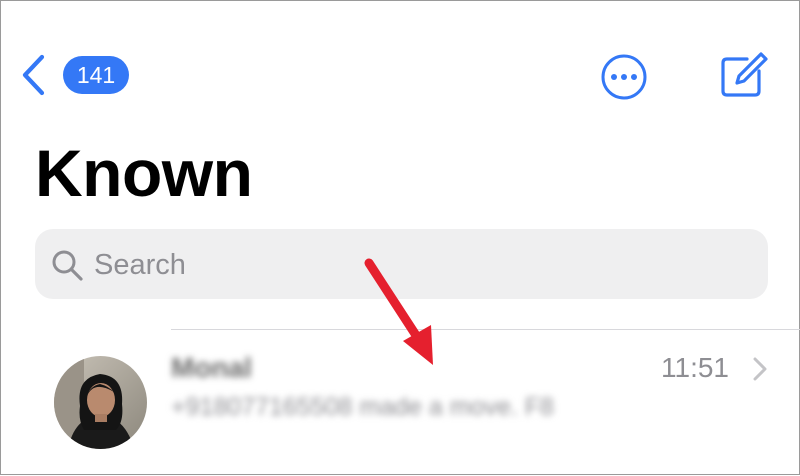  I want to click on search-placeholder: Search, so click(140, 265).